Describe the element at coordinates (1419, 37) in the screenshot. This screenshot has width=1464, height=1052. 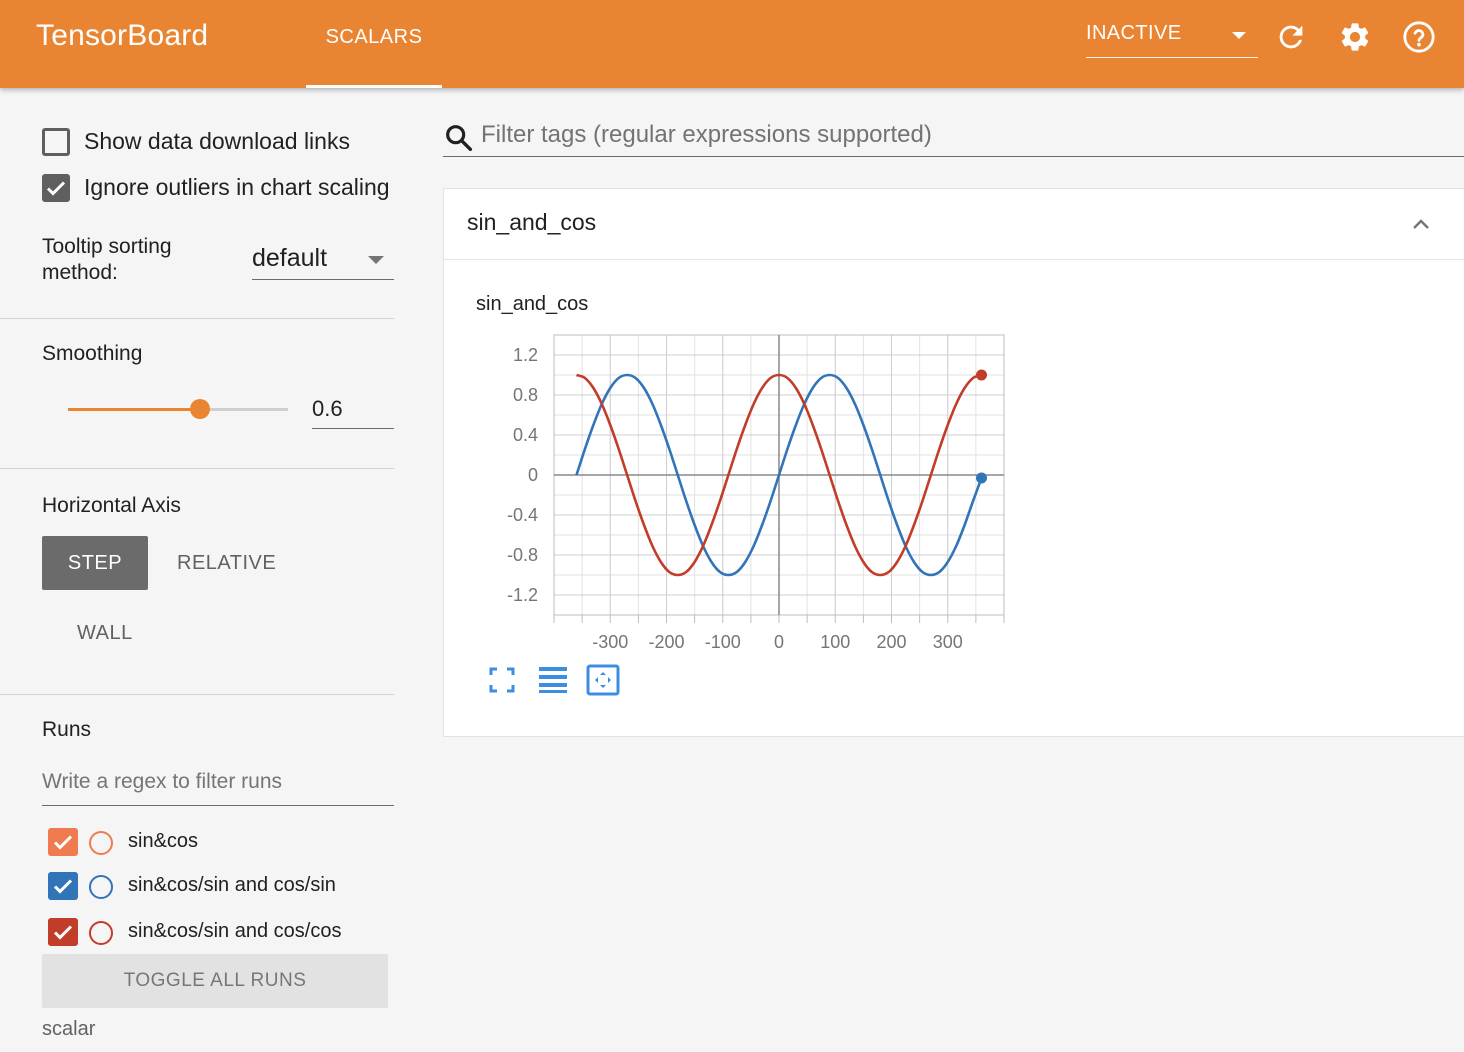
I see `help-icon` at that location.